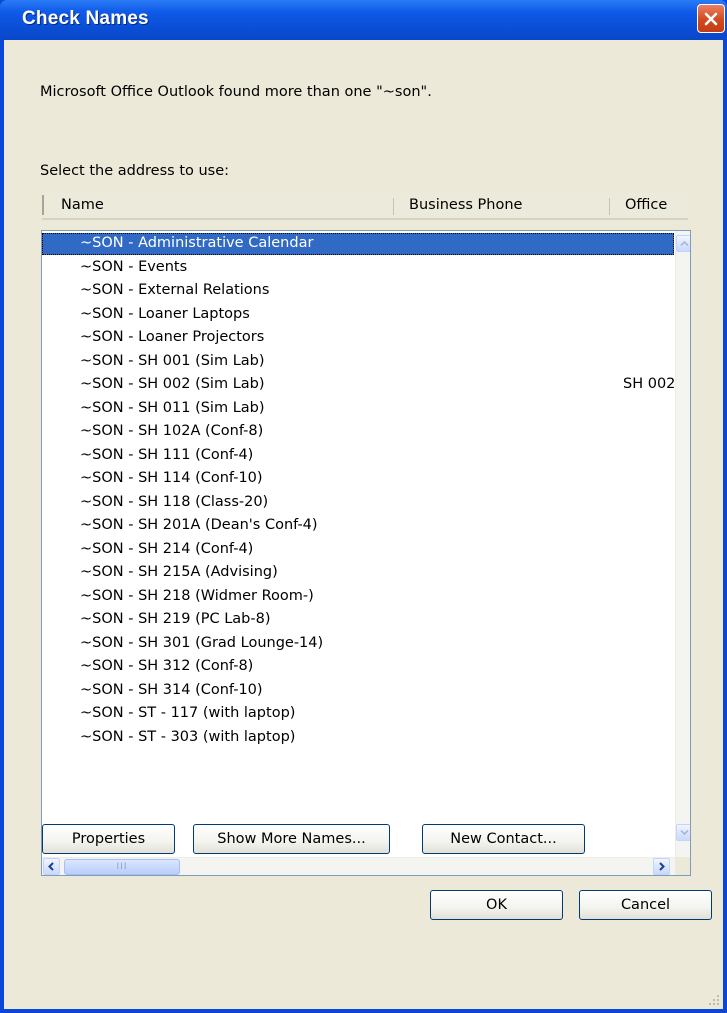 The width and height of the screenshot is (727, 1013). What do you see at coordinates (199, 525) in the screenshot?
I see `entry-name: ~SON - SH 201A (Dean's Conf-4)` at bounding box center [199, 525].